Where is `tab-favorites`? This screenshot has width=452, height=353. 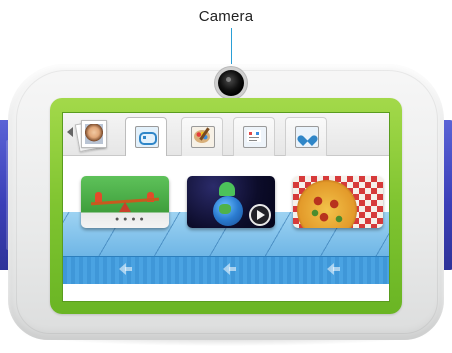
tab-favorites is located at coordinates (306, 136).